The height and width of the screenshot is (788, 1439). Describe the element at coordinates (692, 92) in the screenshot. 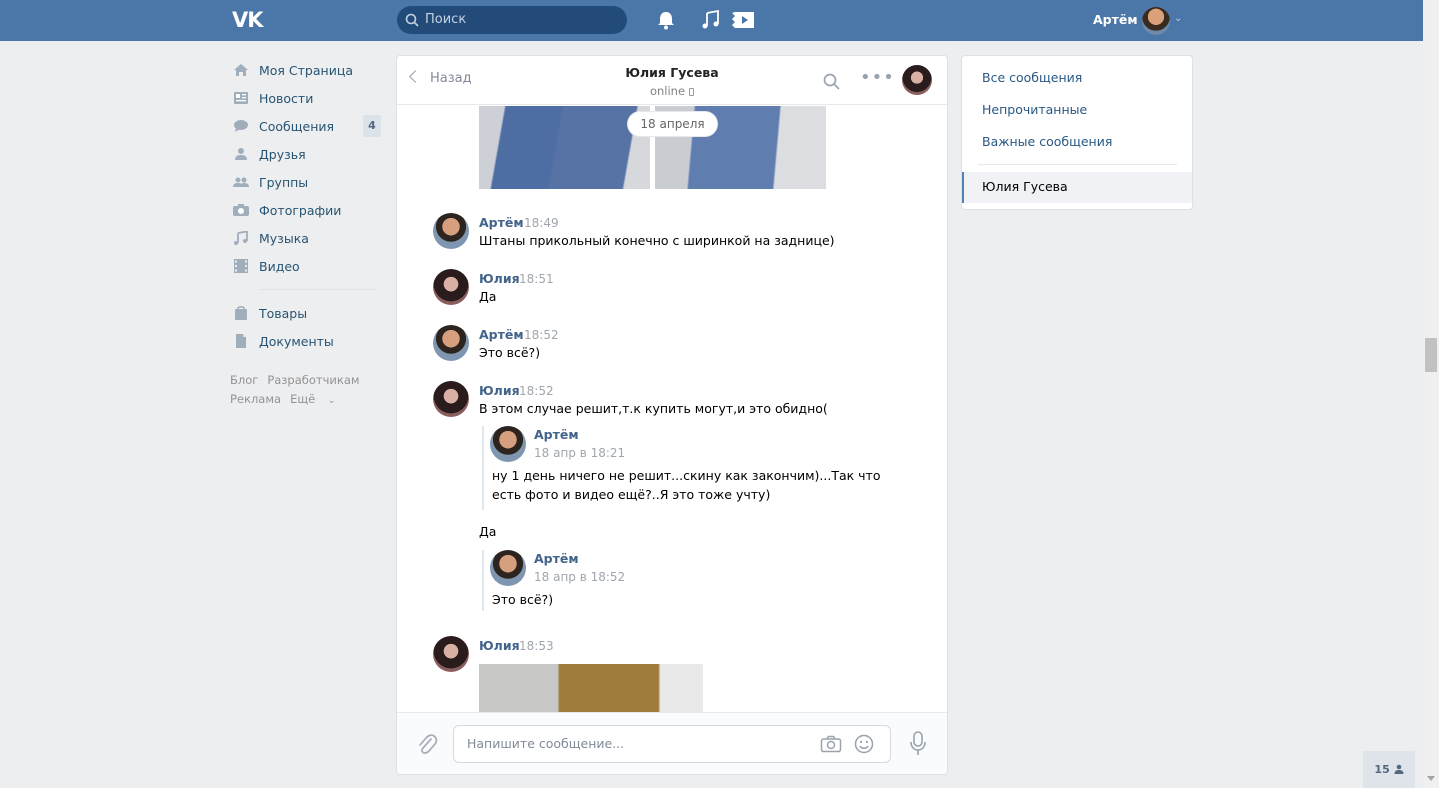

I see `mobile-icon` at that location.